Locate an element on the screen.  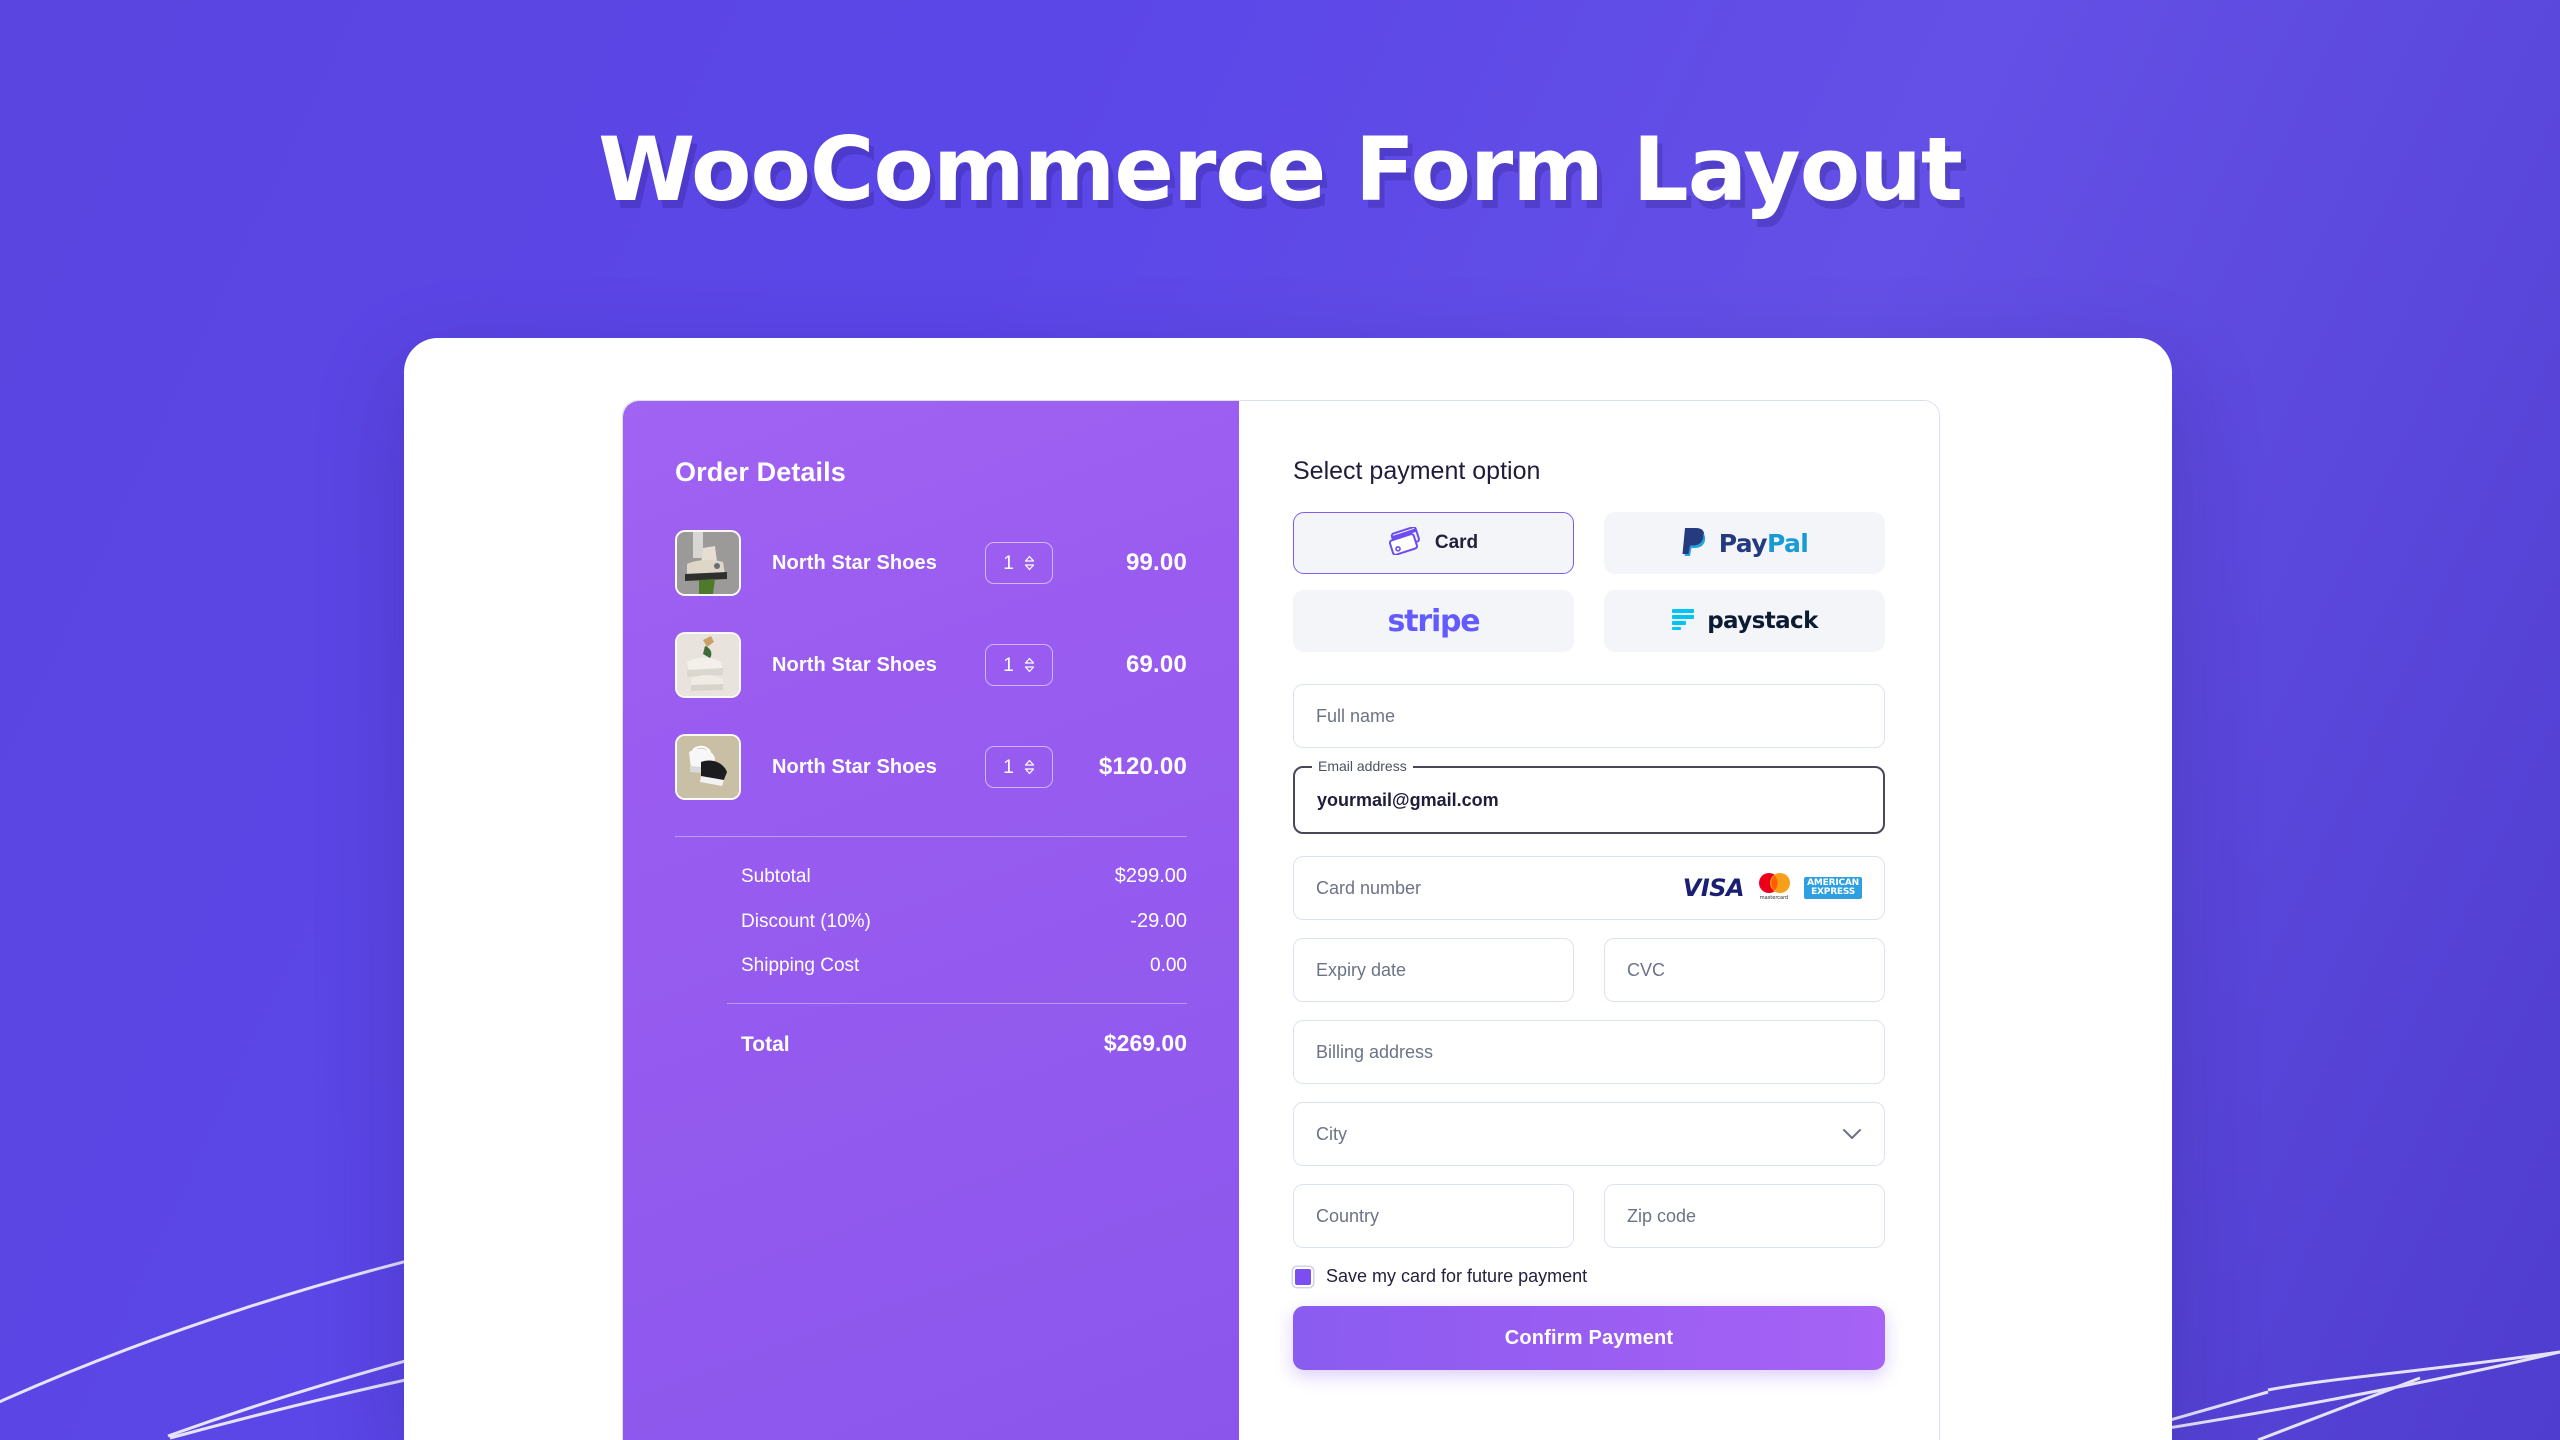
paypal-icon is located at coordinates (1694, 543).